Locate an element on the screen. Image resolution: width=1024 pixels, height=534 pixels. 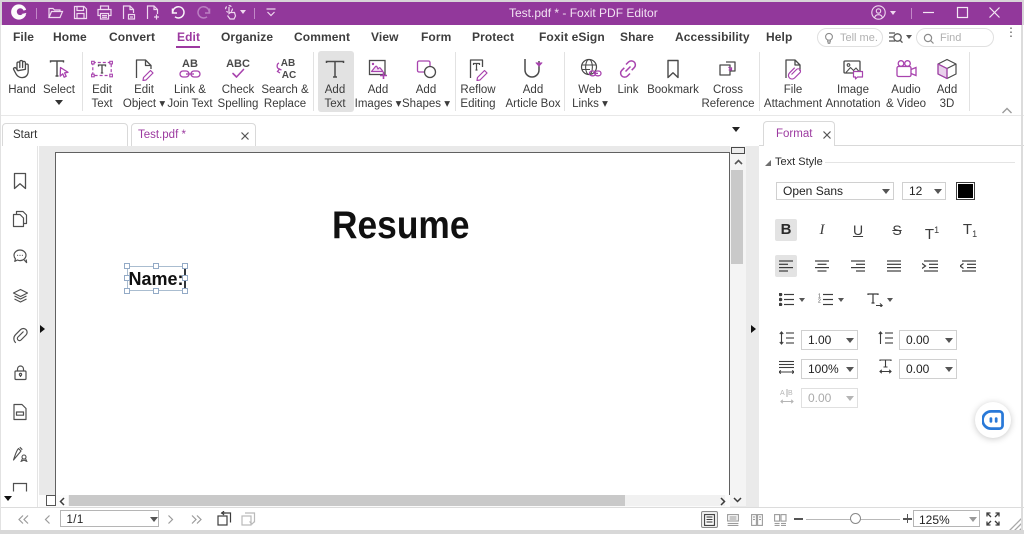
svg-text: AC is located at coordinates (289, 75).